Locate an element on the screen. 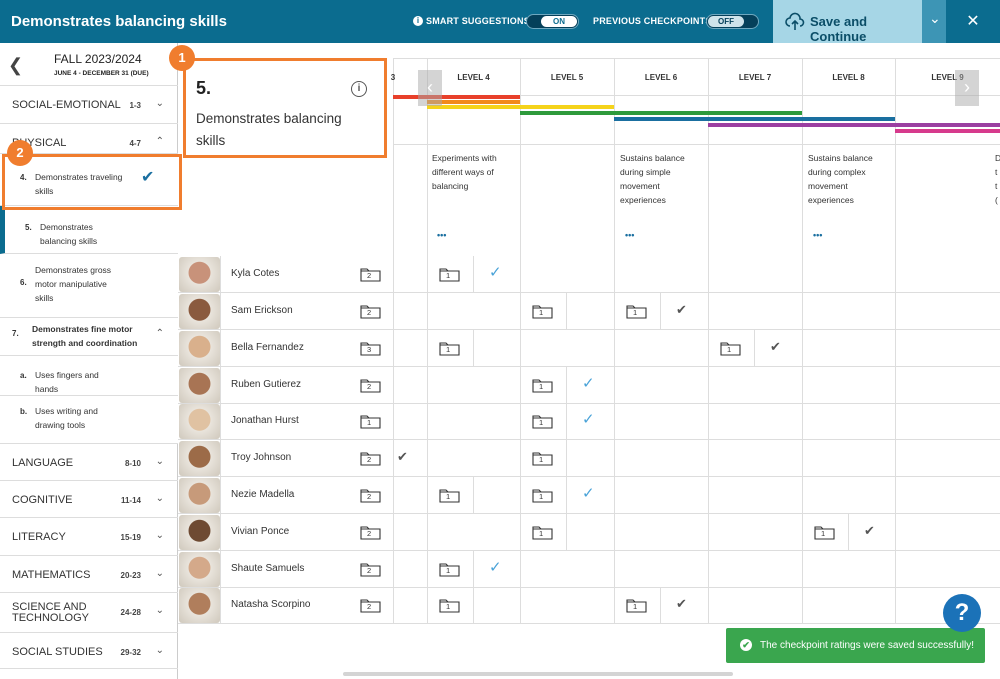 The width and height of the screenshot is (1000, 679). objective-number: 5. is located at coordinates (204, 88).